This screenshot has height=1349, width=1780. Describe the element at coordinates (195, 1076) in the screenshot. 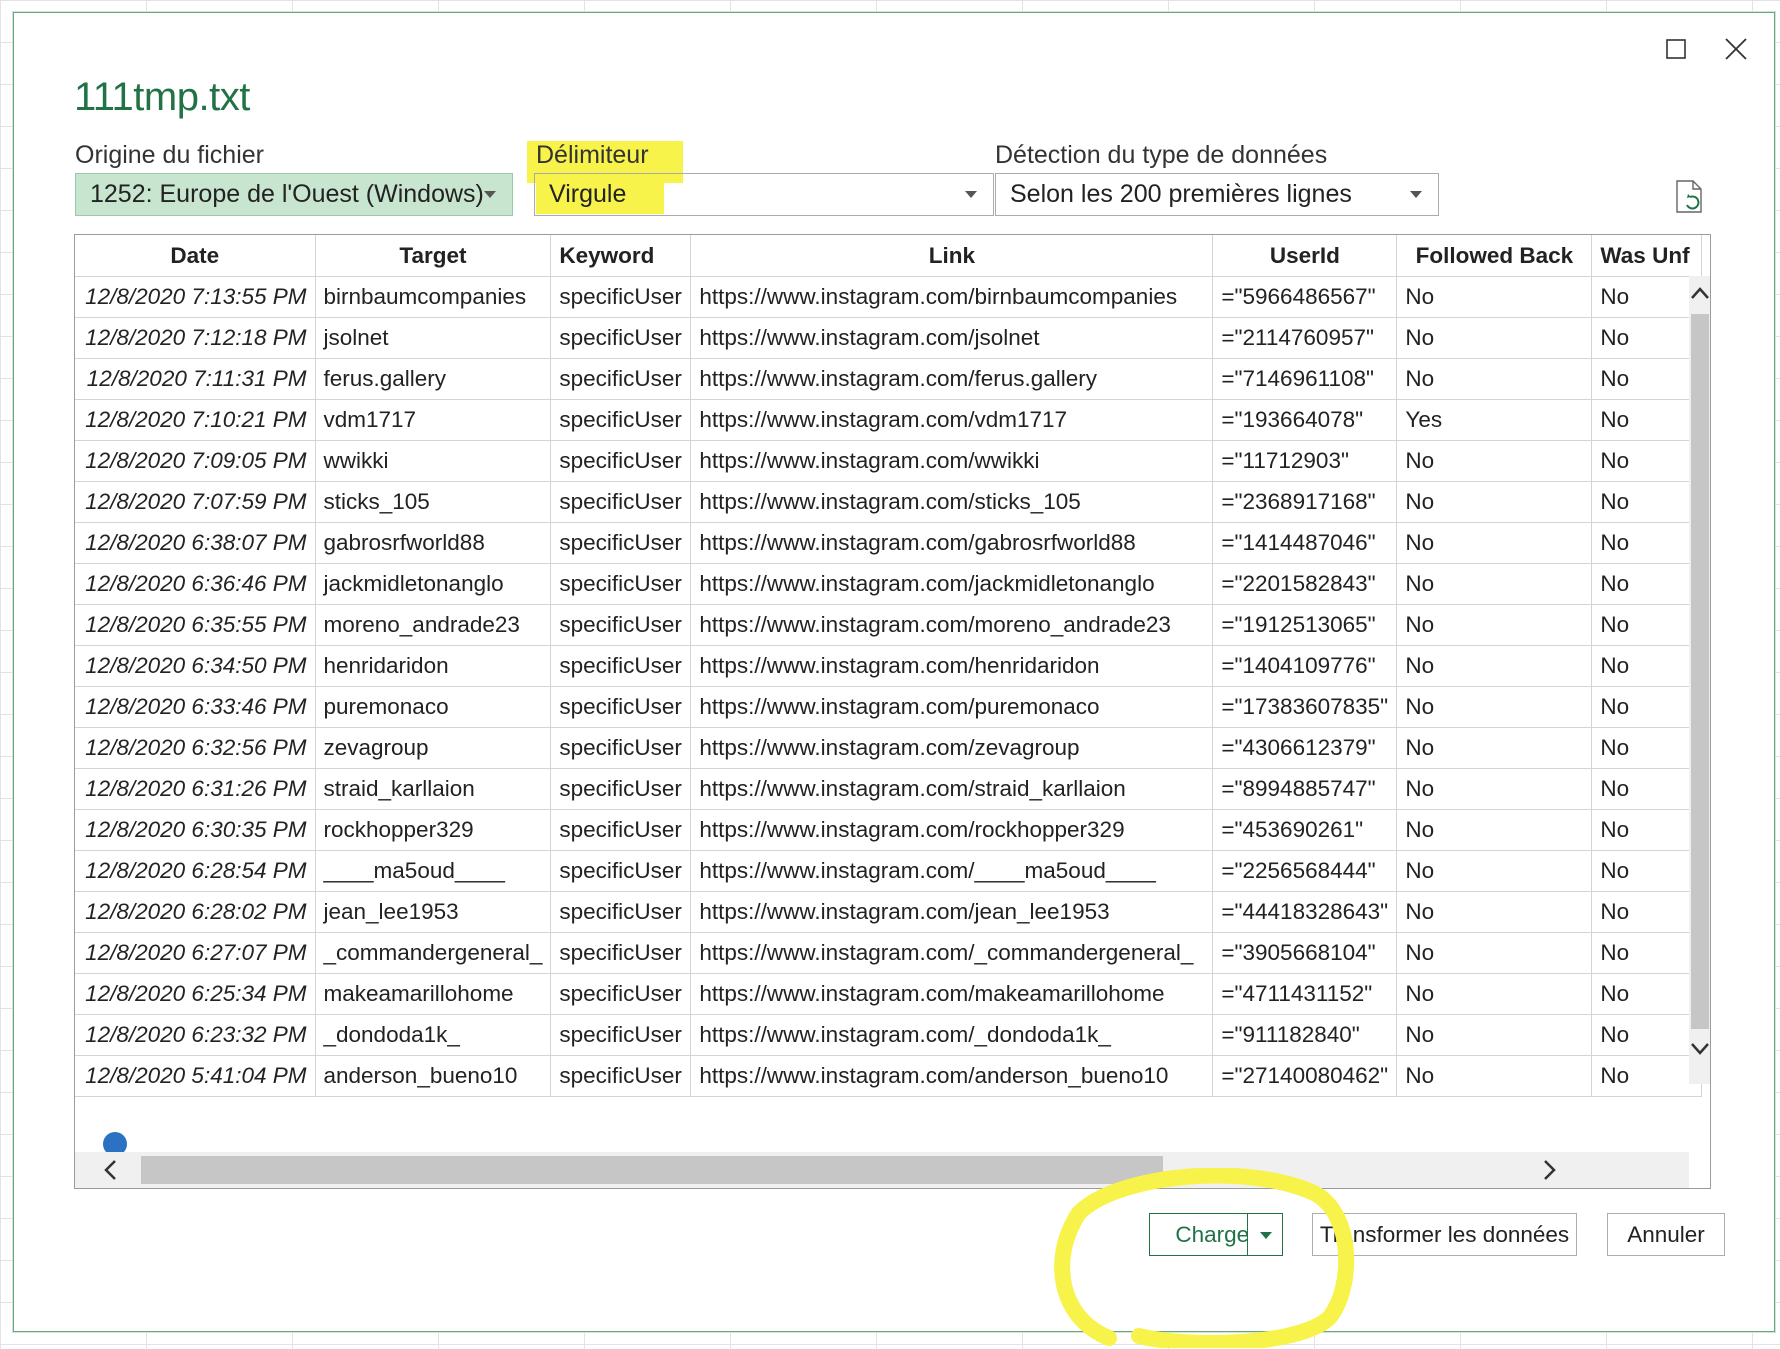

I see `cell-date: 12/8/2020 5:41:04 PM` at that location.